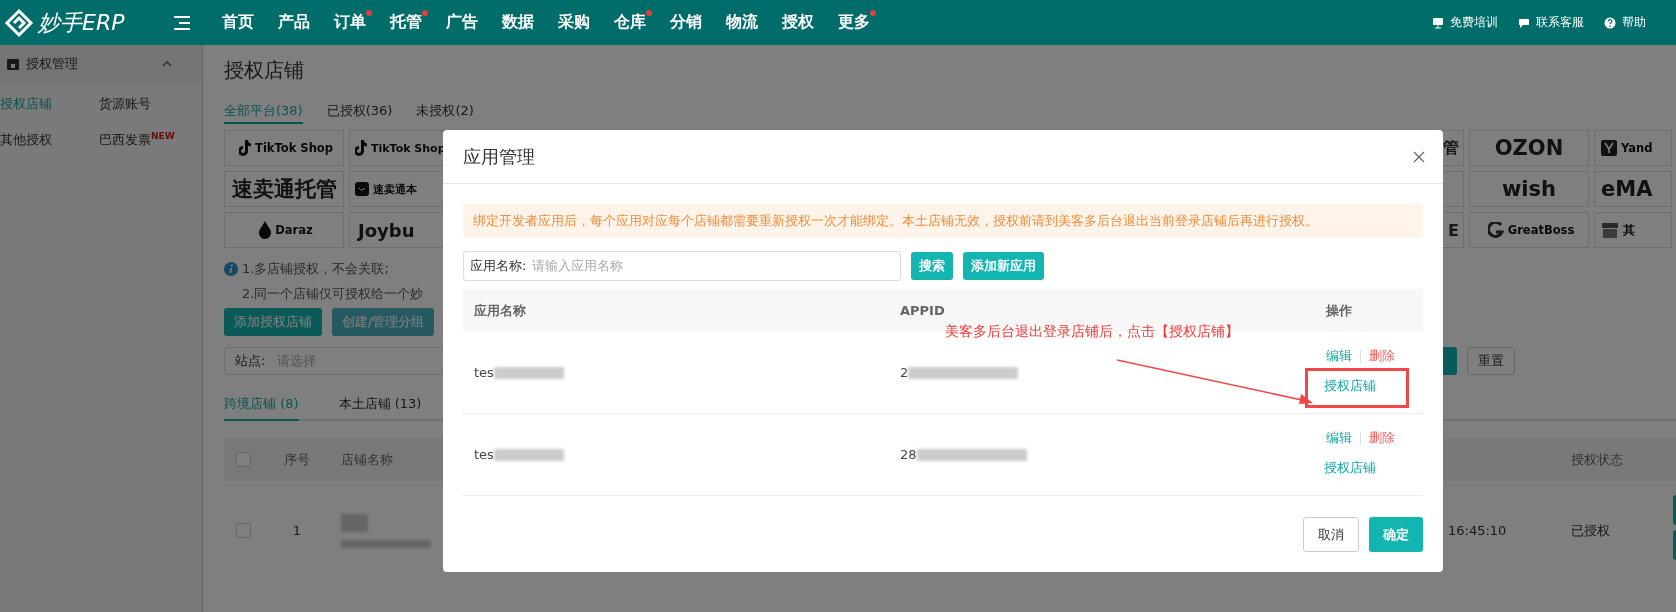  Describe the element at coordinates (1453, 230) in the screenshot. I see `platform-name: E` at that location.